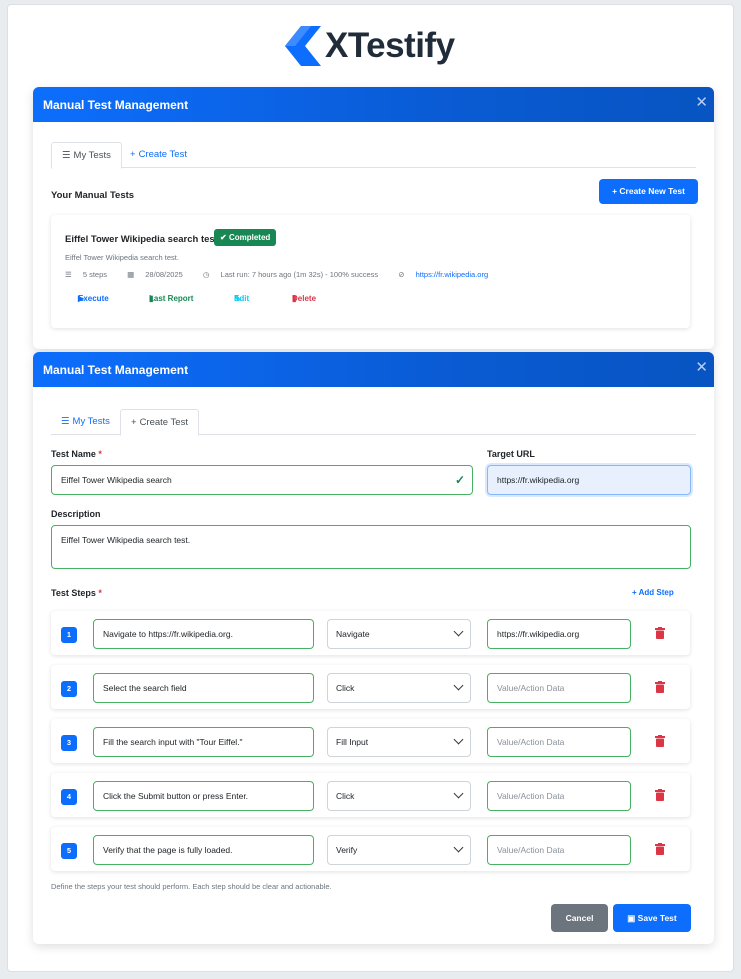 This screenshot has width=741, height=979. What do you see at coordinates (76, 593) in the screenshot?
I see `test-steps-label: Test Steps *` at bounding box center [76, 593].